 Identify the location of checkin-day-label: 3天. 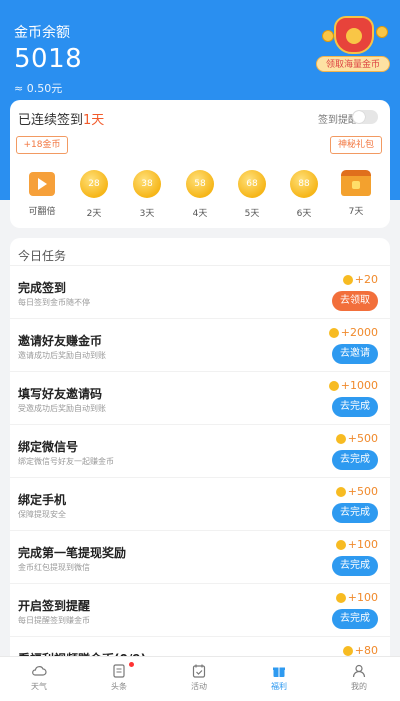
(147, 214).